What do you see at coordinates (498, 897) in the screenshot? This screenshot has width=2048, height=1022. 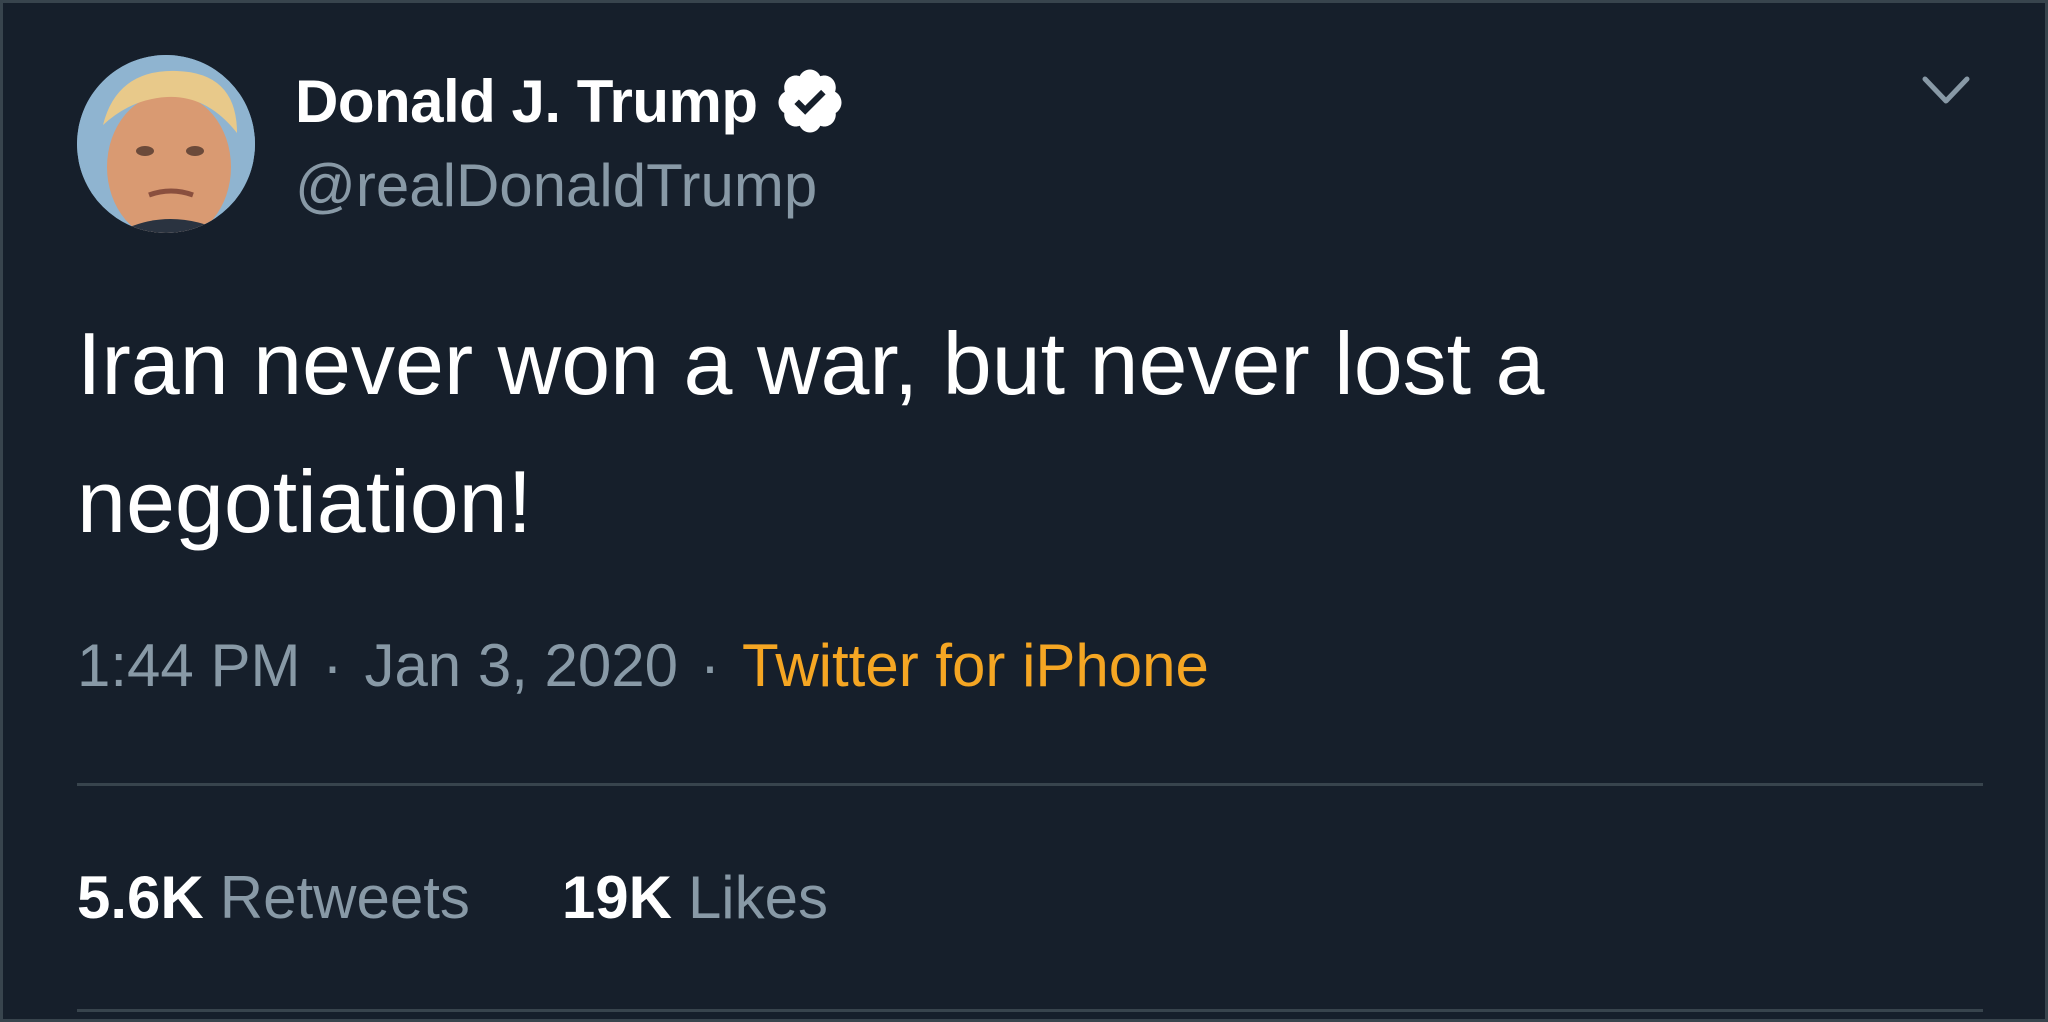 I see `tweet-stats: 5.6K Retweets 19K Likes` at bounding box center [498, 897].